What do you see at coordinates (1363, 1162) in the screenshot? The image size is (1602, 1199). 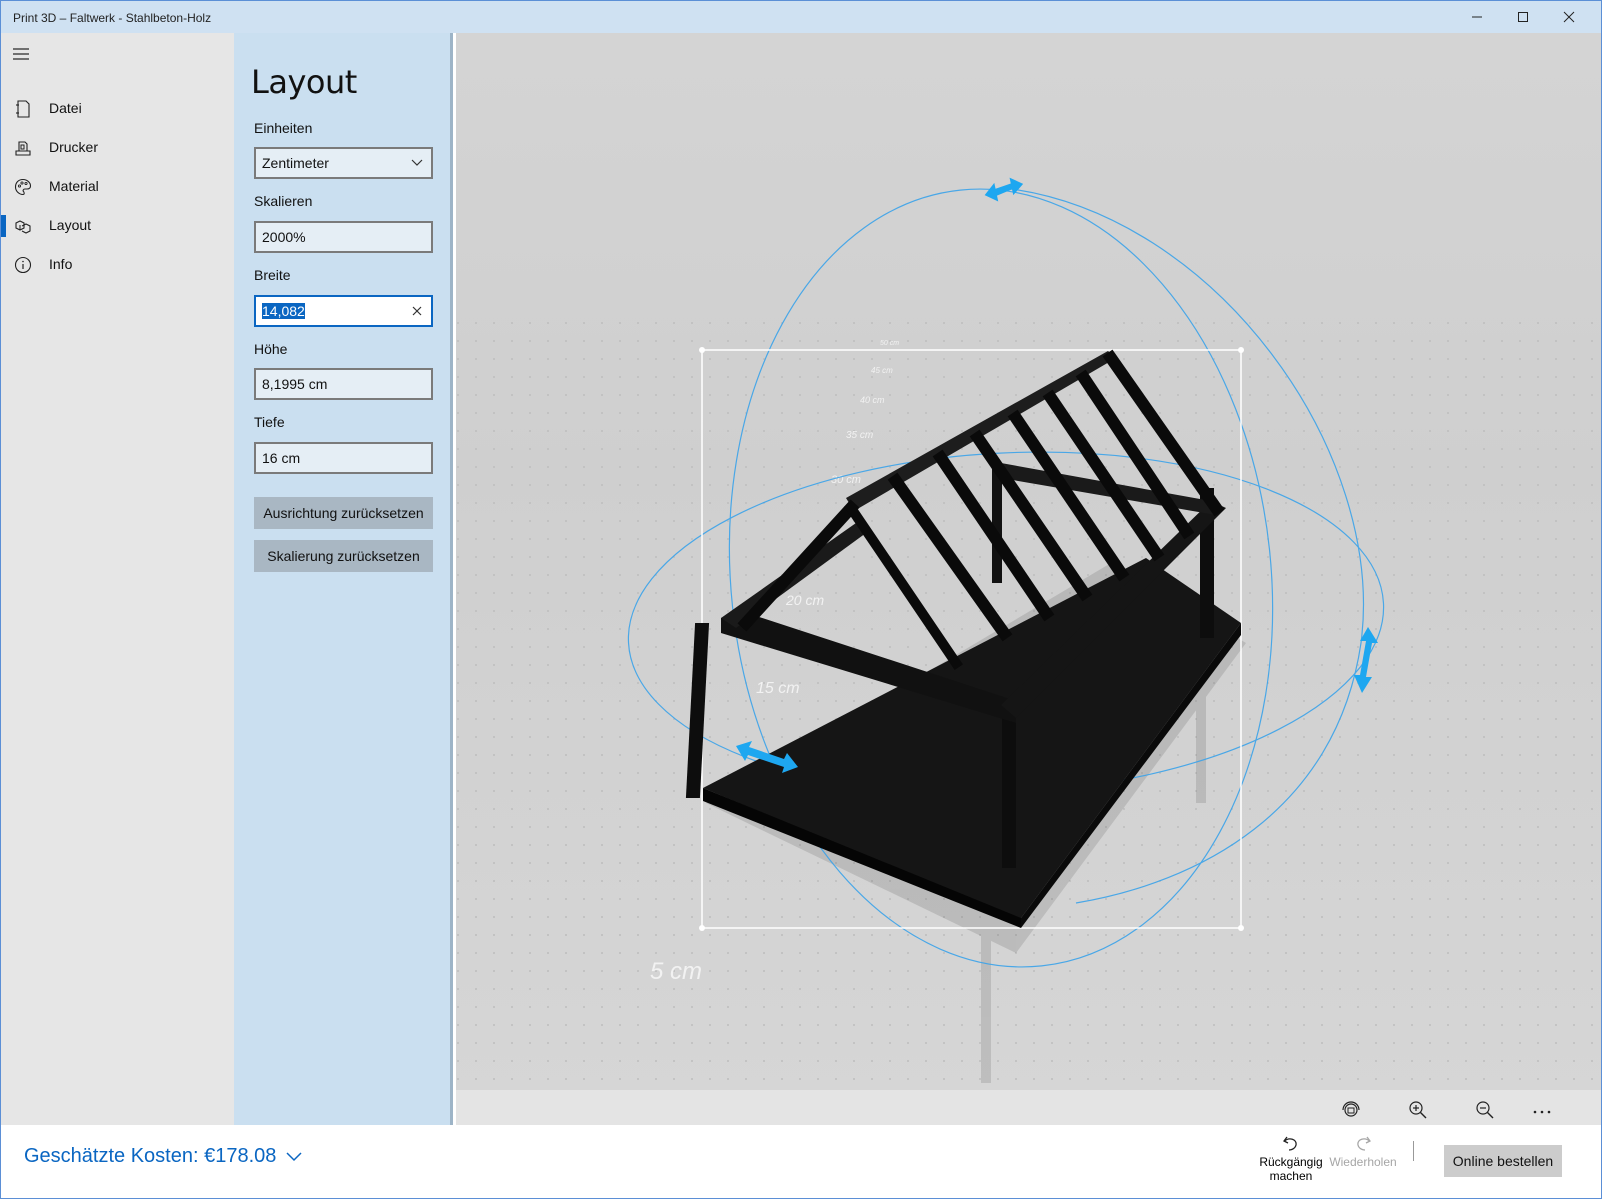 I see `redo-label: Wiederholen` at bounding box center [1363, 1162].